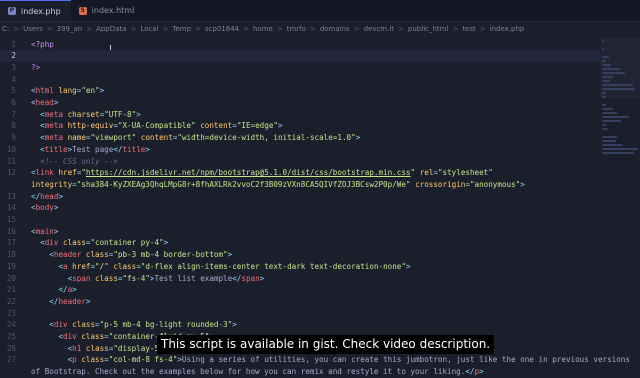  What do you see at coordinates (95, 149) in the screenshot?
I see `code-text: <title>Test page</title>` at bounding box center [95, 149].